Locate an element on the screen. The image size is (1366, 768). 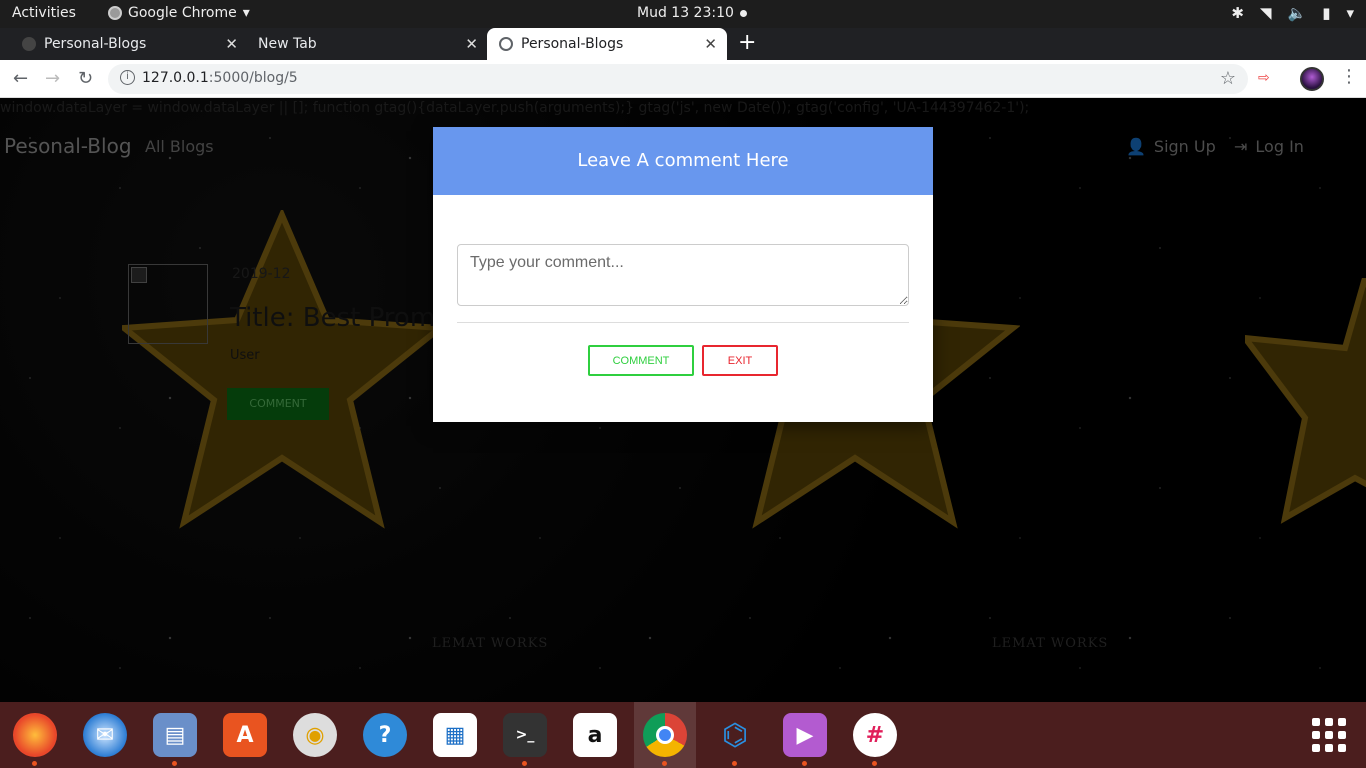
amazon-icon: a is located at coordinates (595, 735).